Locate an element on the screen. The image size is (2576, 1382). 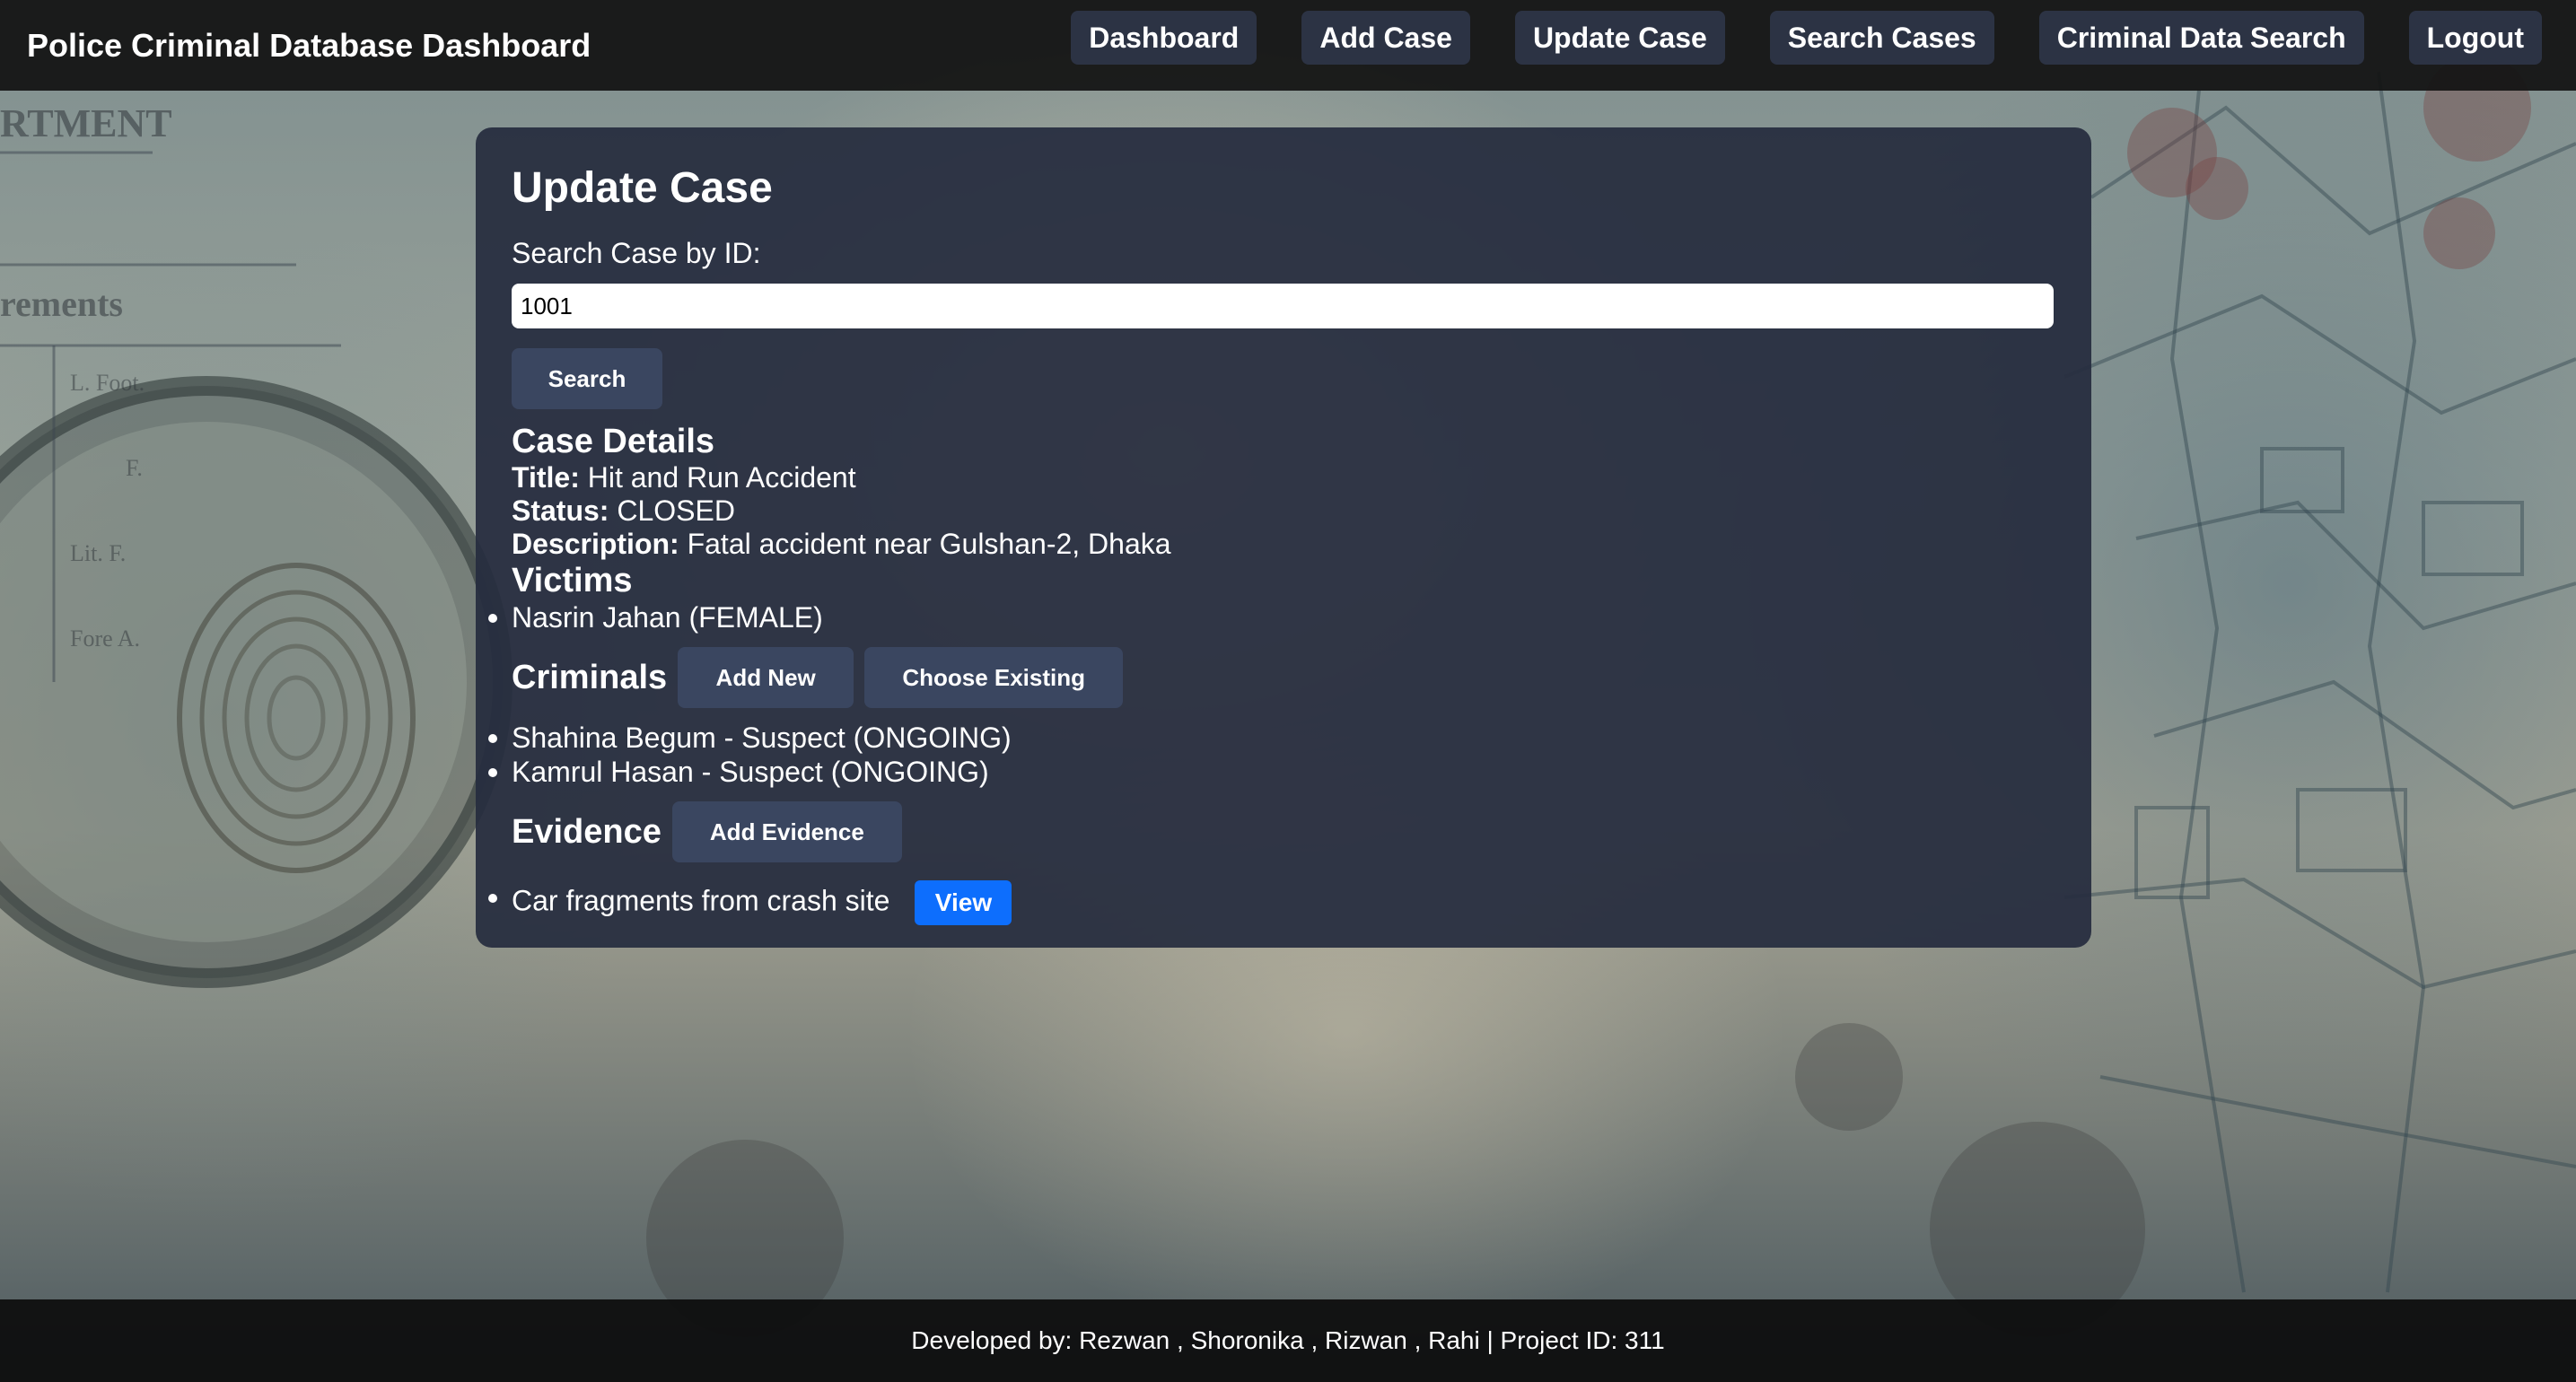
nav-search-cases-button: Search Cases is located at coordinates (1881, 38).